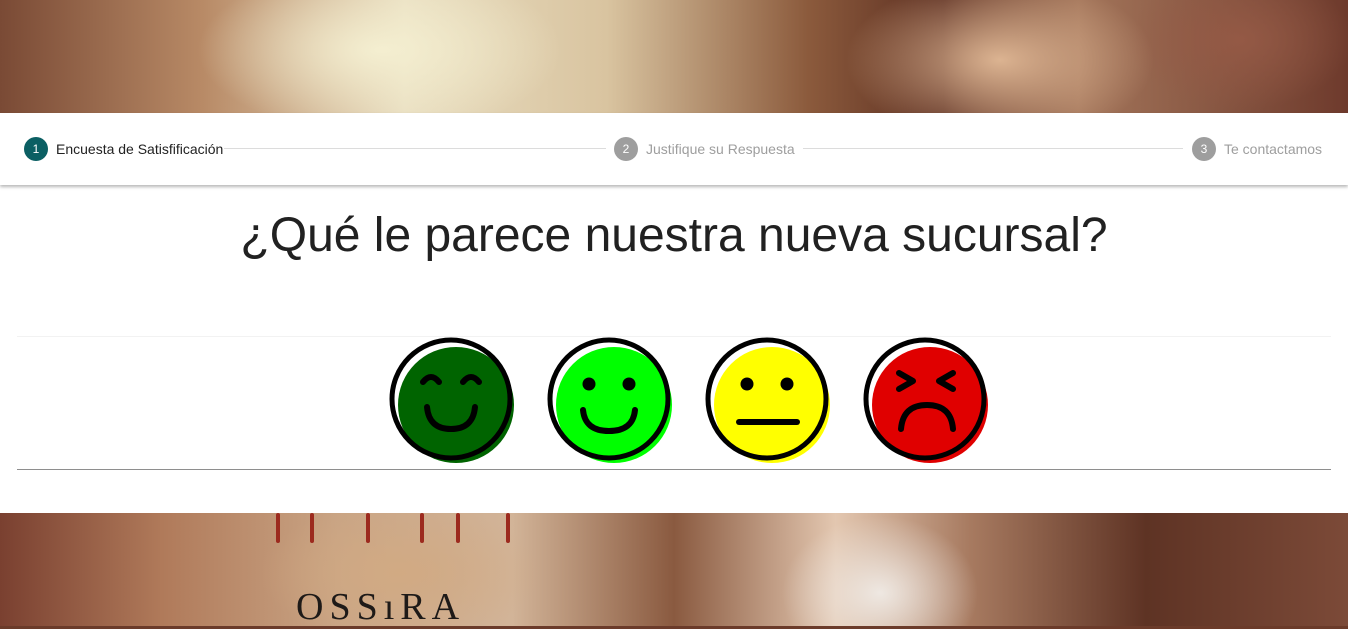  Describe the element at coordinates (395, 530) in the screenshot. I see `background-decoration` at that location.